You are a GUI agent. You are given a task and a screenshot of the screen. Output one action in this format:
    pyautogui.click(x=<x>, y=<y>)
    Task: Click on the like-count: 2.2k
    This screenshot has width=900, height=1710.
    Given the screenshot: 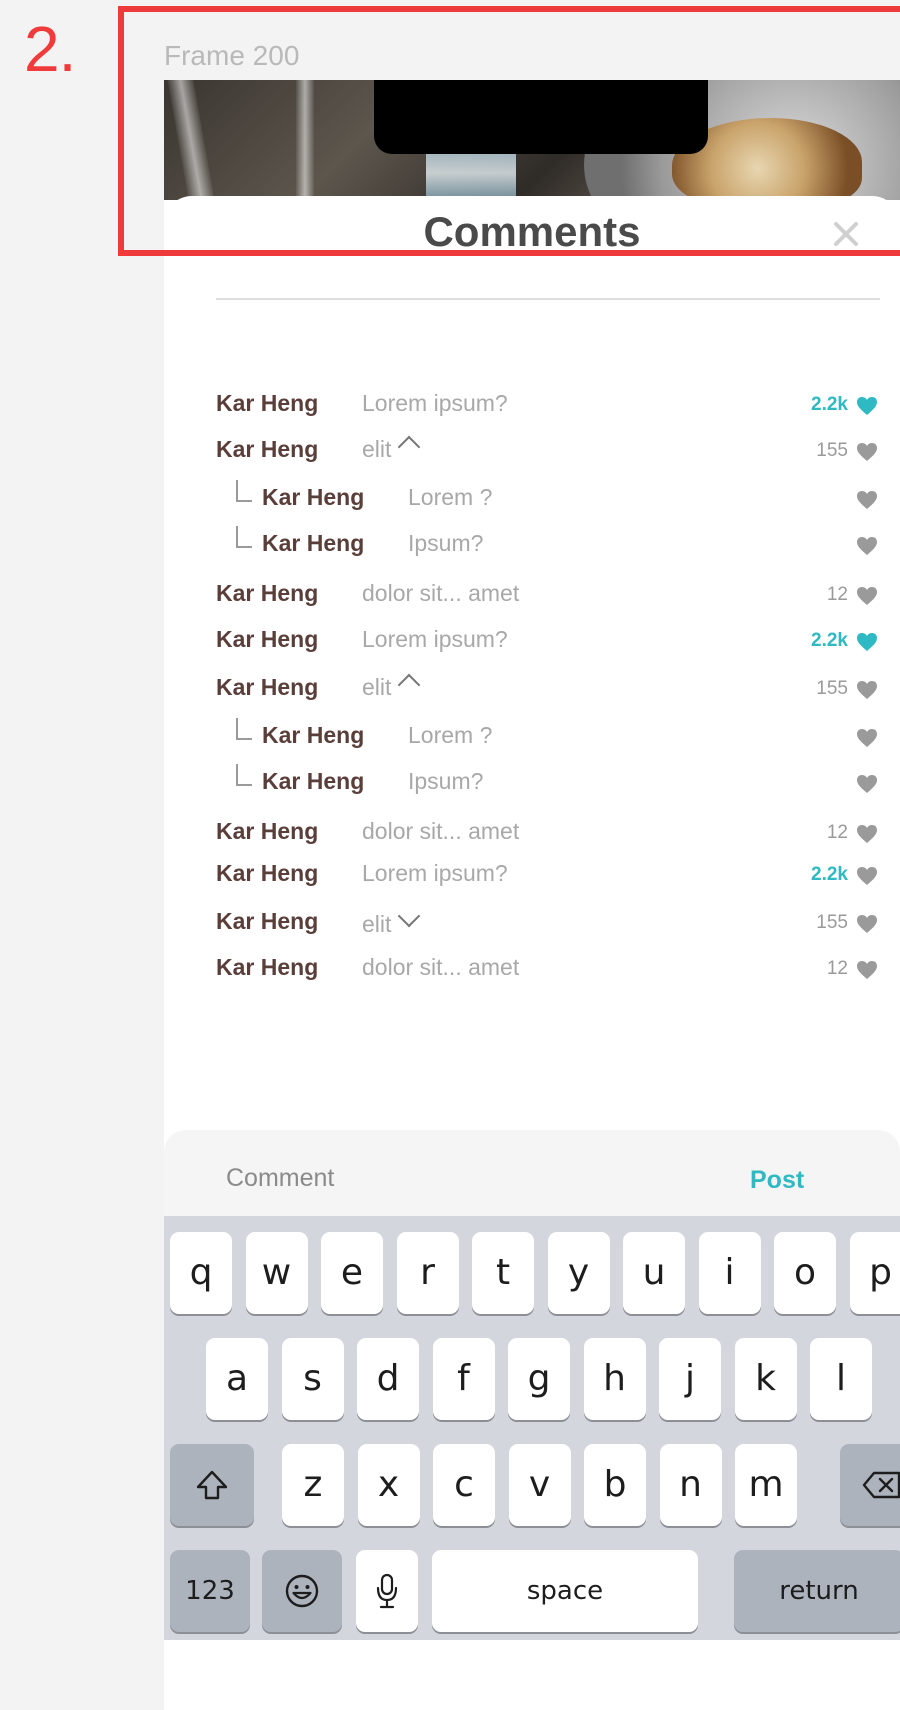 What is the action you would take?
    pyautogui.click(x=829, y=874)
    